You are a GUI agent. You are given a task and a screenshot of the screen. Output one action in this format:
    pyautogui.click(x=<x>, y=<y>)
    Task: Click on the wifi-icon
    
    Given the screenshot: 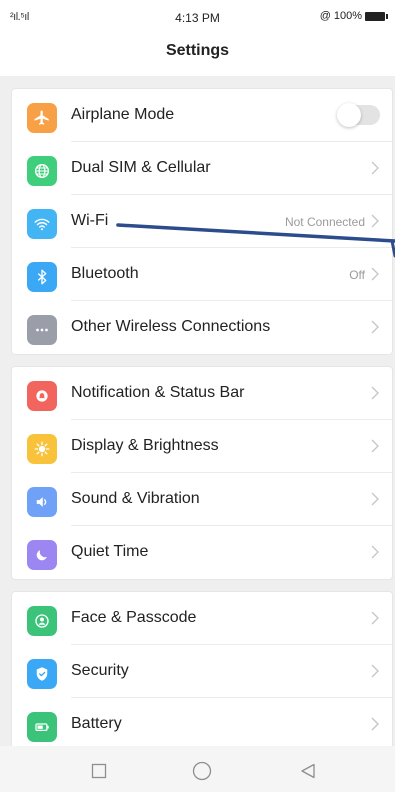 What is the action you would take?
    pyautogui.click(x=42, y=224)
    